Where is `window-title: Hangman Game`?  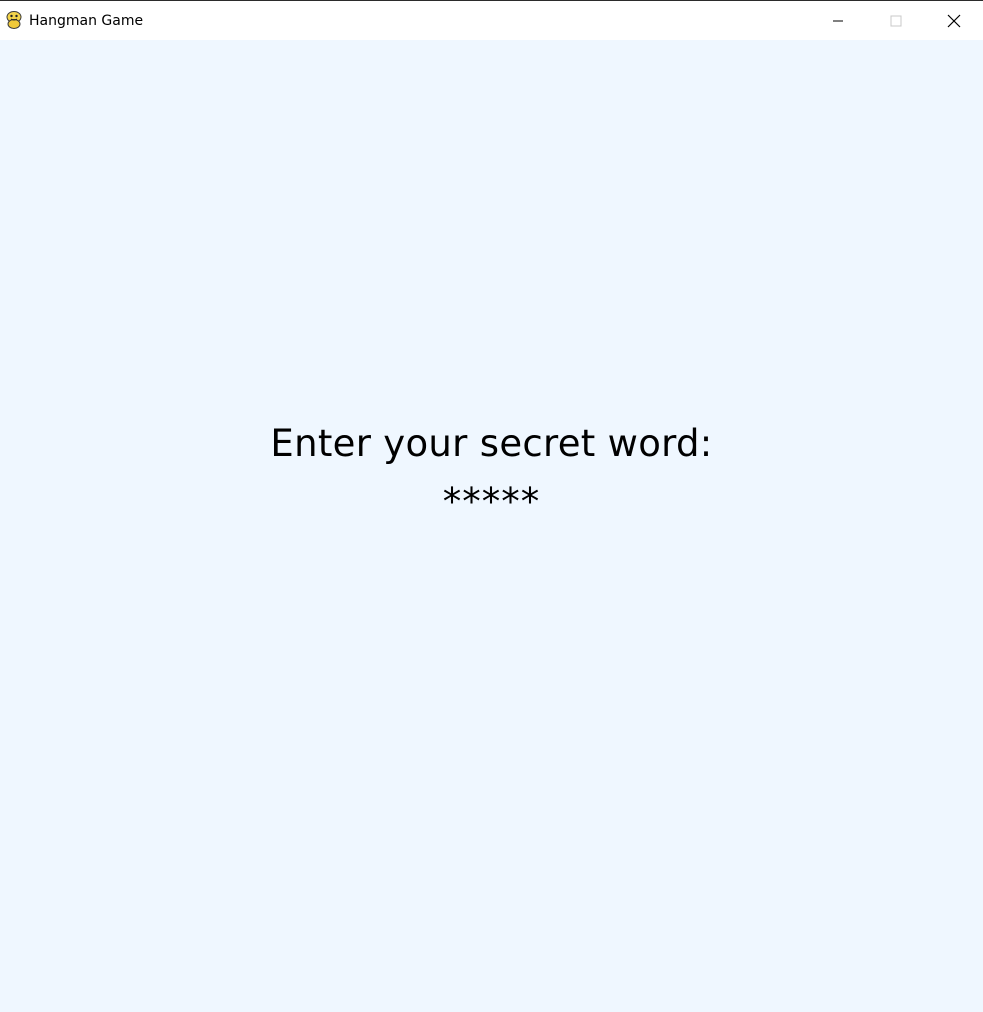 window-title: Hangman Game is located at coordinates (86, 21).